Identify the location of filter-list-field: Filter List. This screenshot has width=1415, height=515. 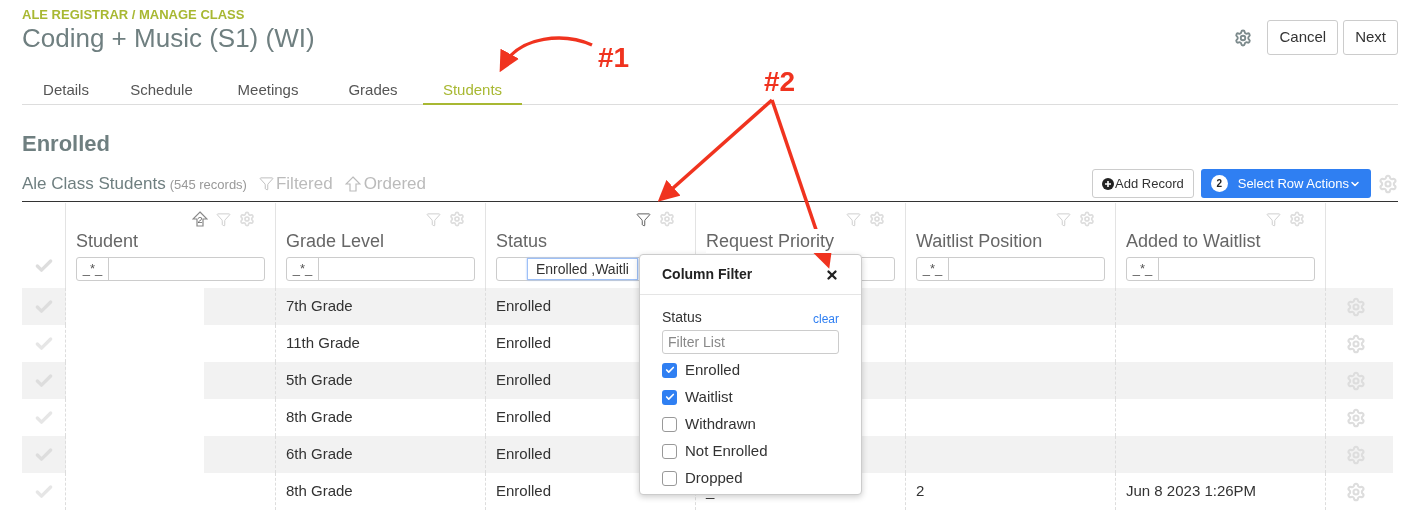
(750, 342).